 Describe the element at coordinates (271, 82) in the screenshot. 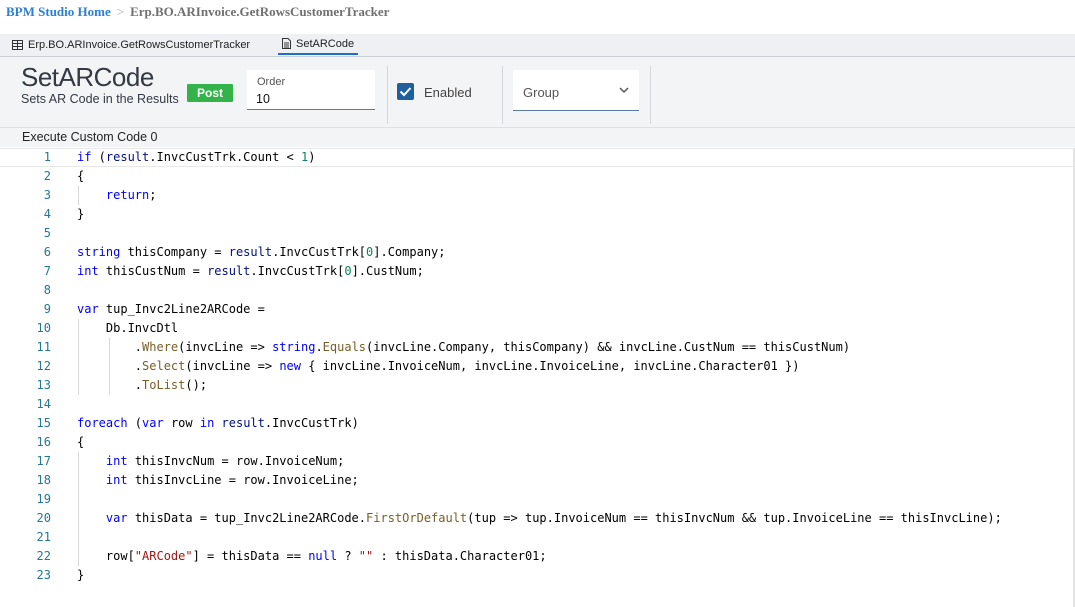

I see `order-label: Order` at that location.